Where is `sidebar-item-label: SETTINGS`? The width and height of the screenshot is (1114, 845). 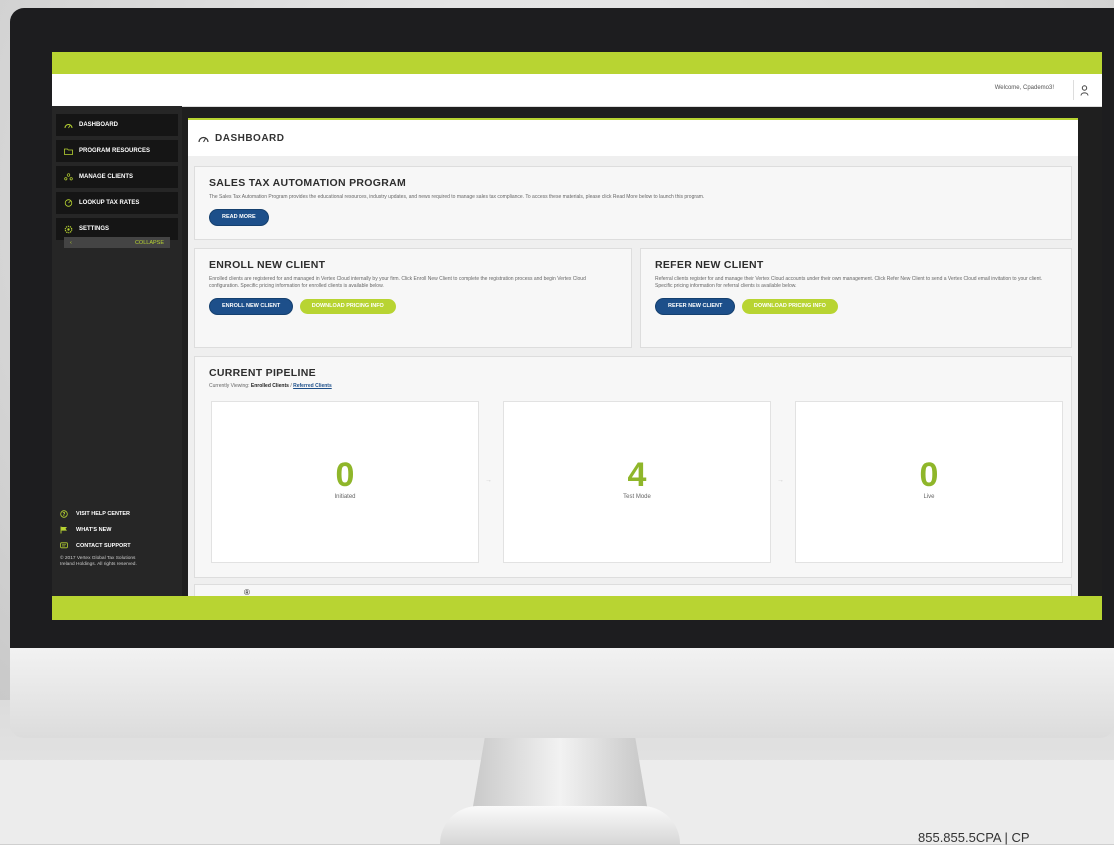 sidebar-item-label: SETTINGS is located at coordinates (94, 229).